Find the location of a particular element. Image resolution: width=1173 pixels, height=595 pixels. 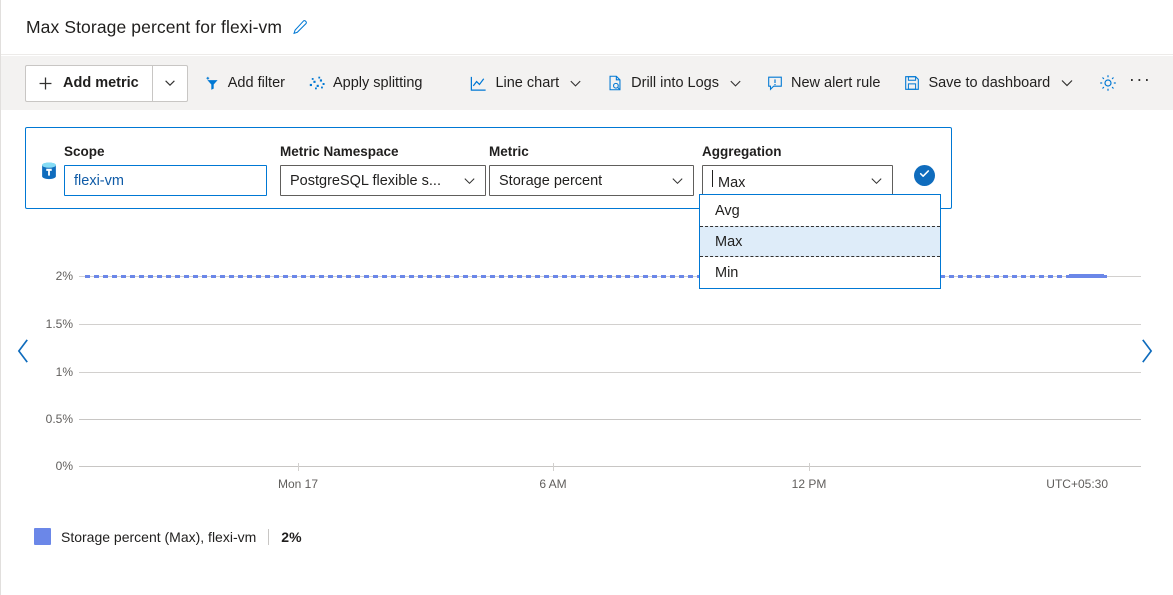

postgresql-database-icon is located at coordinates (49, 173).